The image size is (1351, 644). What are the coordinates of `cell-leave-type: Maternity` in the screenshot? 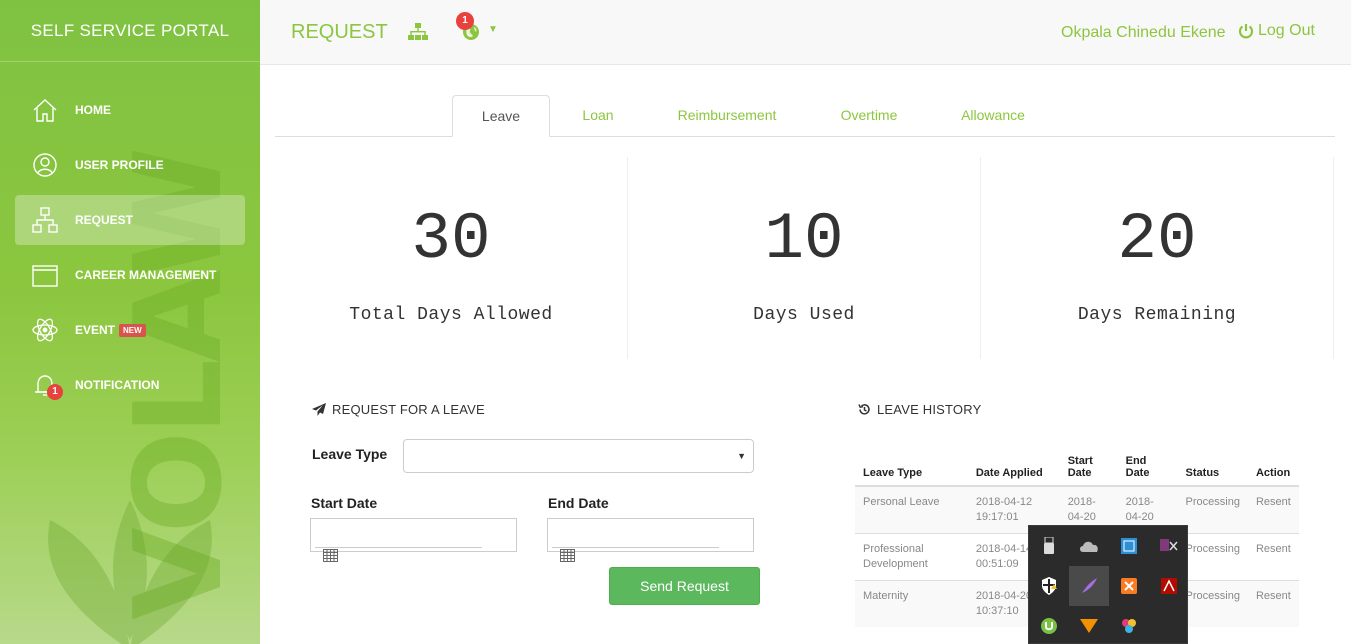 It's located at (911, 603).